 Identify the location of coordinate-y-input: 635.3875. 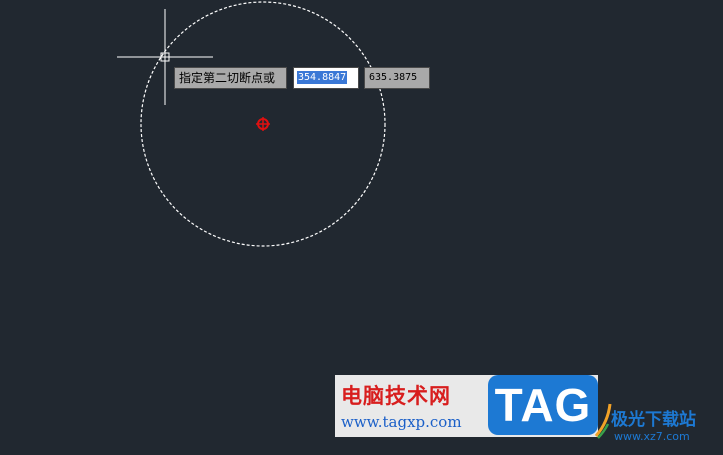
(397, 78).